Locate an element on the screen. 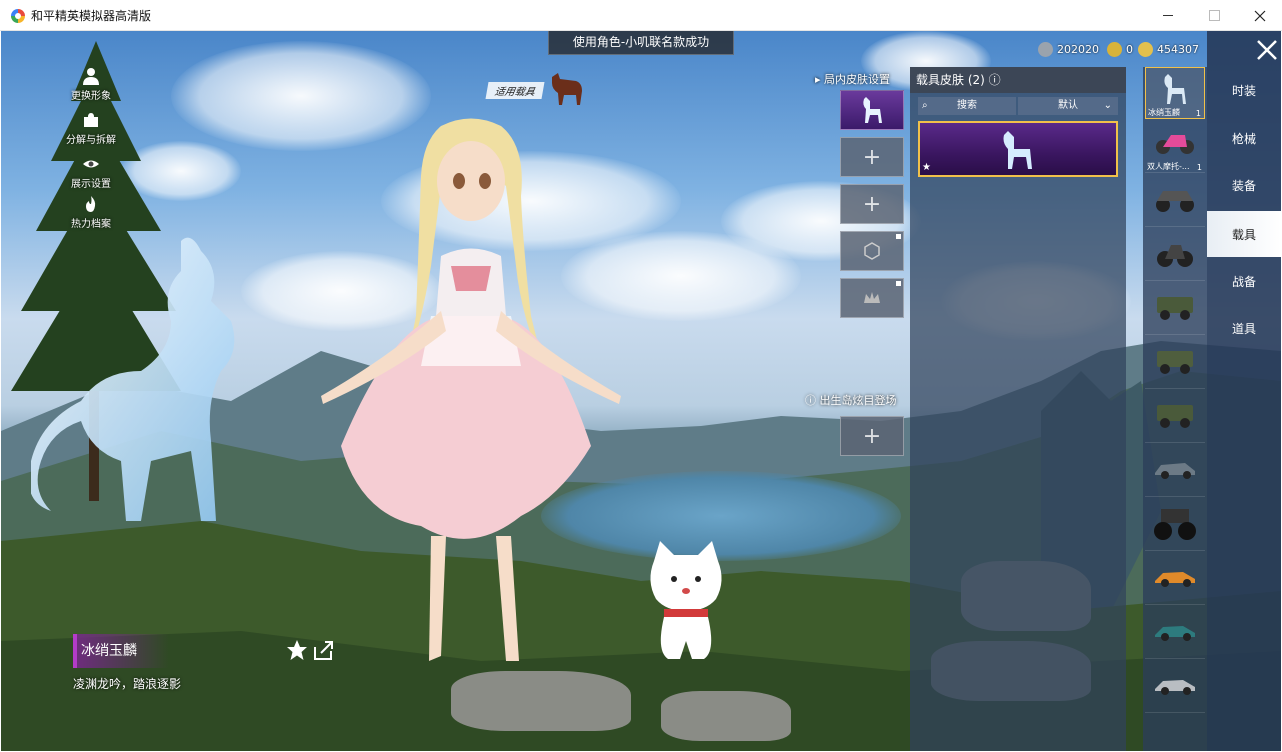 Image resolution: width=1282 pixels, height=752 pixels. currency-value: 454307 is located at coordinates (1178, 49).